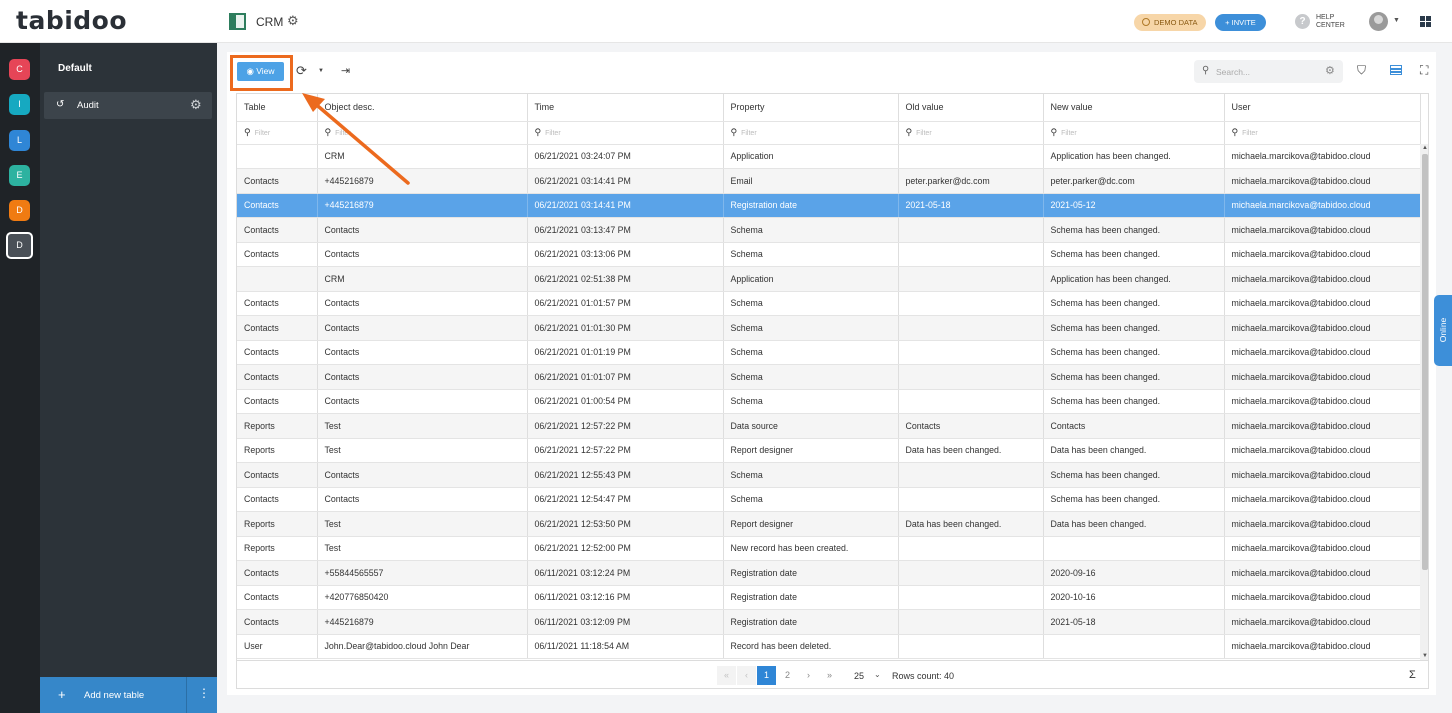  Describe the element at coordinates (19, 245) in the screenshot. I see `rail-app-d-selected: D` at that location.